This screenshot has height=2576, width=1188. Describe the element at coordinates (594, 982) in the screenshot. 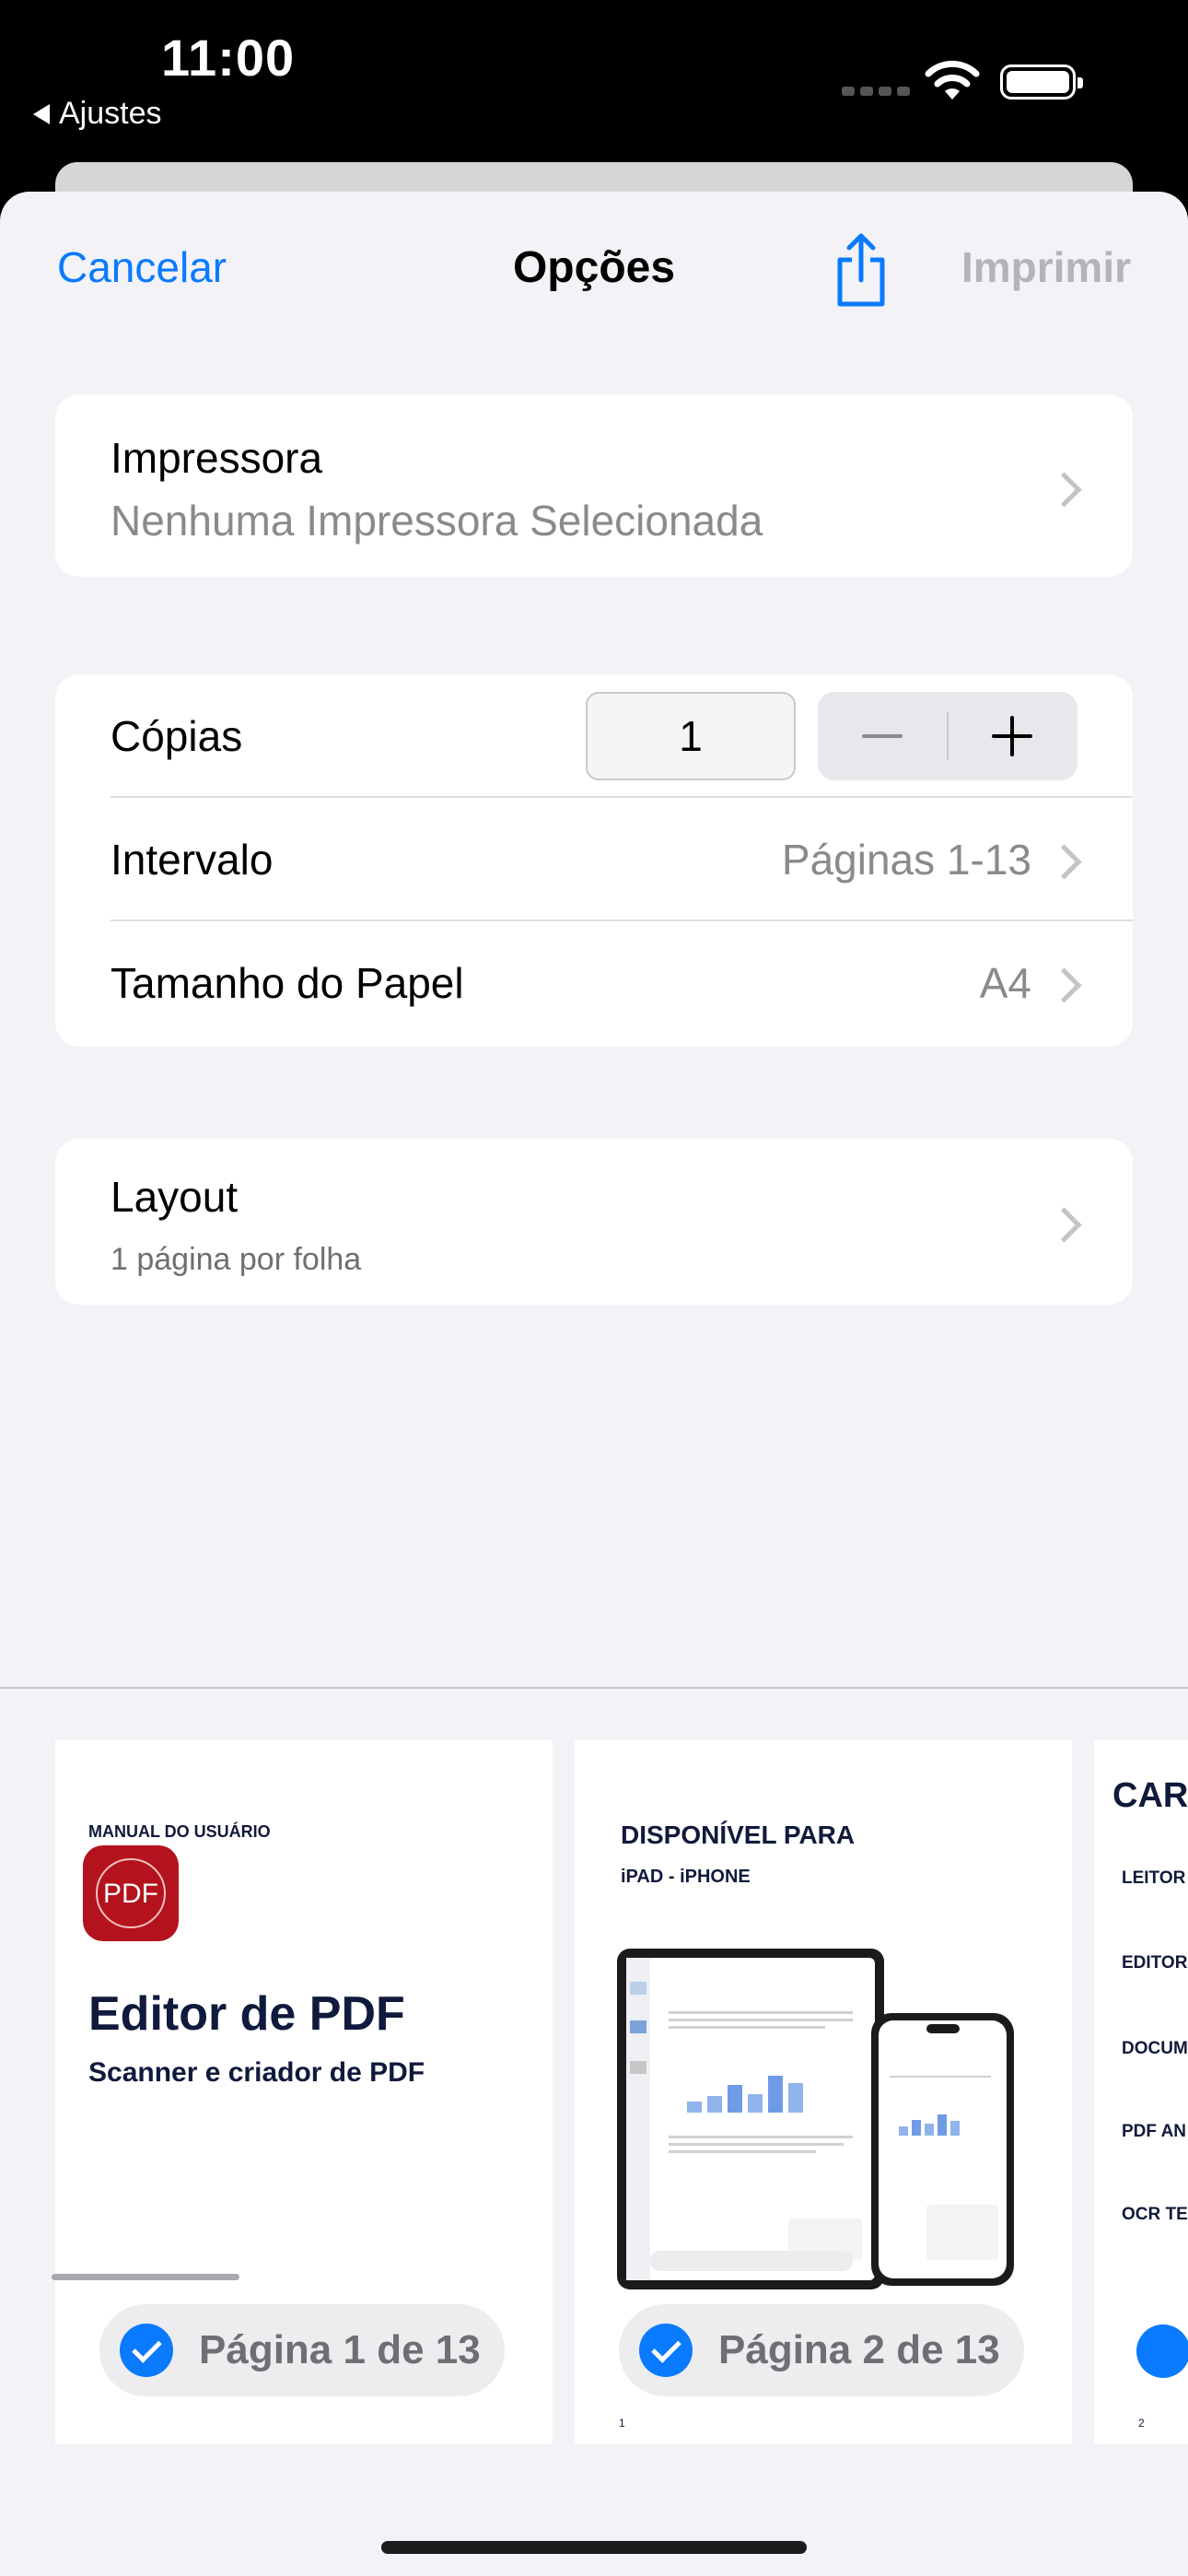

I see `paper-size-row: Tamanho do Papel A4` at that location.